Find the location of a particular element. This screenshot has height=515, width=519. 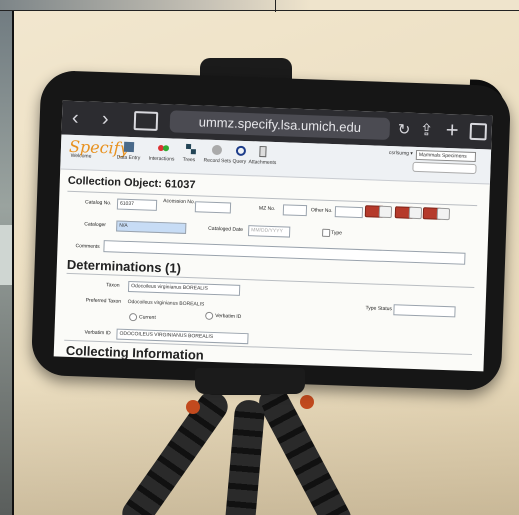

current-radio is located at coordinates (133, 317).